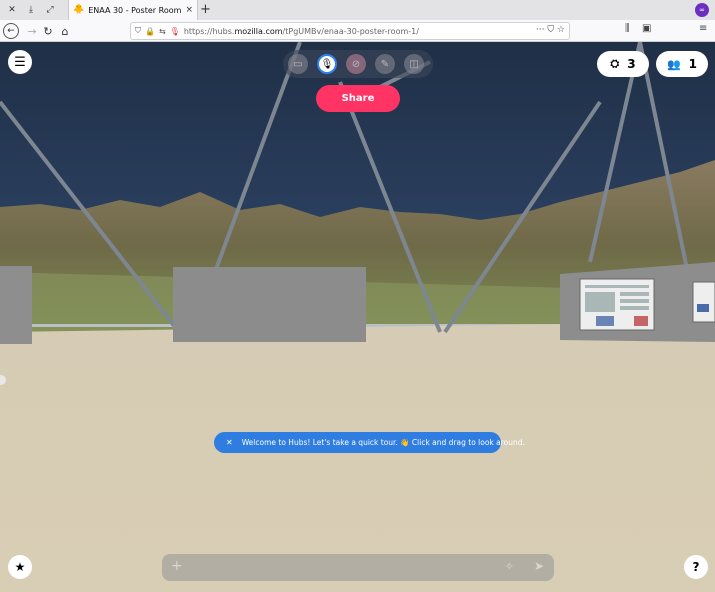 This screenshot has width=715, height=592. What do you see at coordinates (414, 64) in the screenshot?
I see `vr-mode-icon: ◫` at bounding box center [414, 64].